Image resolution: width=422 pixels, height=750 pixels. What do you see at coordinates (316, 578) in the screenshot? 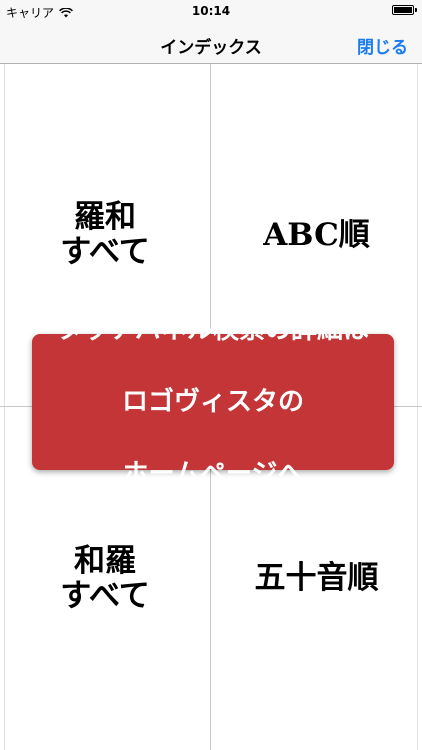
I see `index-cell-label: 五十音順` at bounding box center [316, 578].